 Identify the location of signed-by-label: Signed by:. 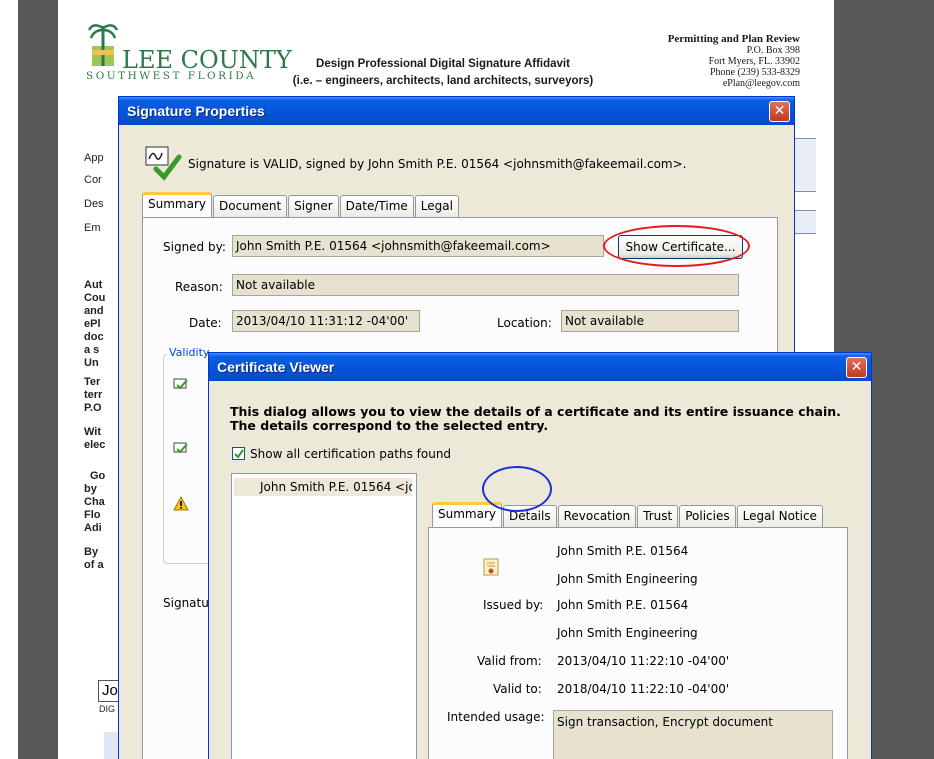
(194, 247).